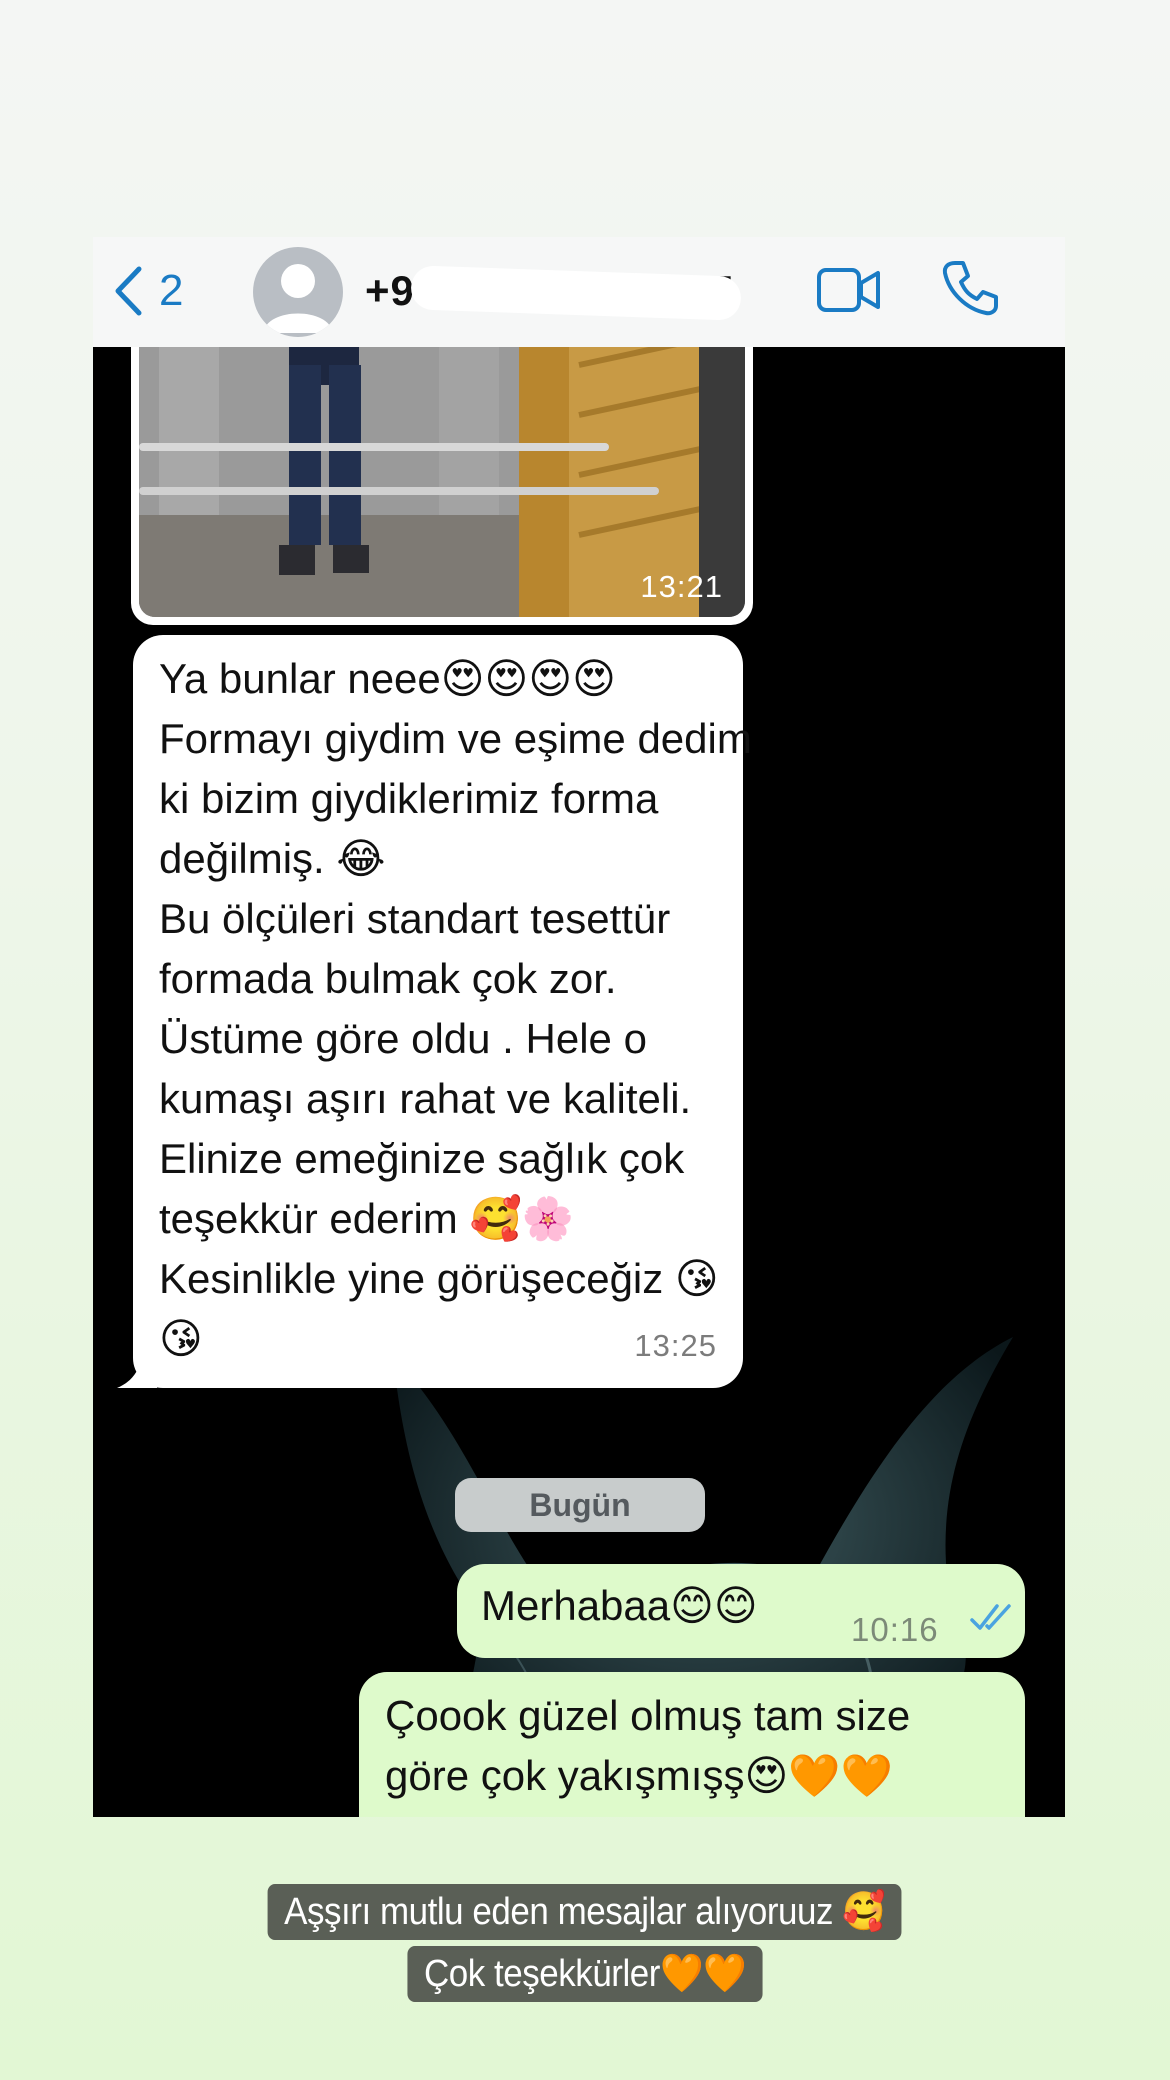 The height and width of the screenshot is (2080, 1170). What do you see at coordinates (387, 678) in the screenshot?
I see `message-line: Ya bunlar neee😍😍😍😍` at bounding box center [387, 678].